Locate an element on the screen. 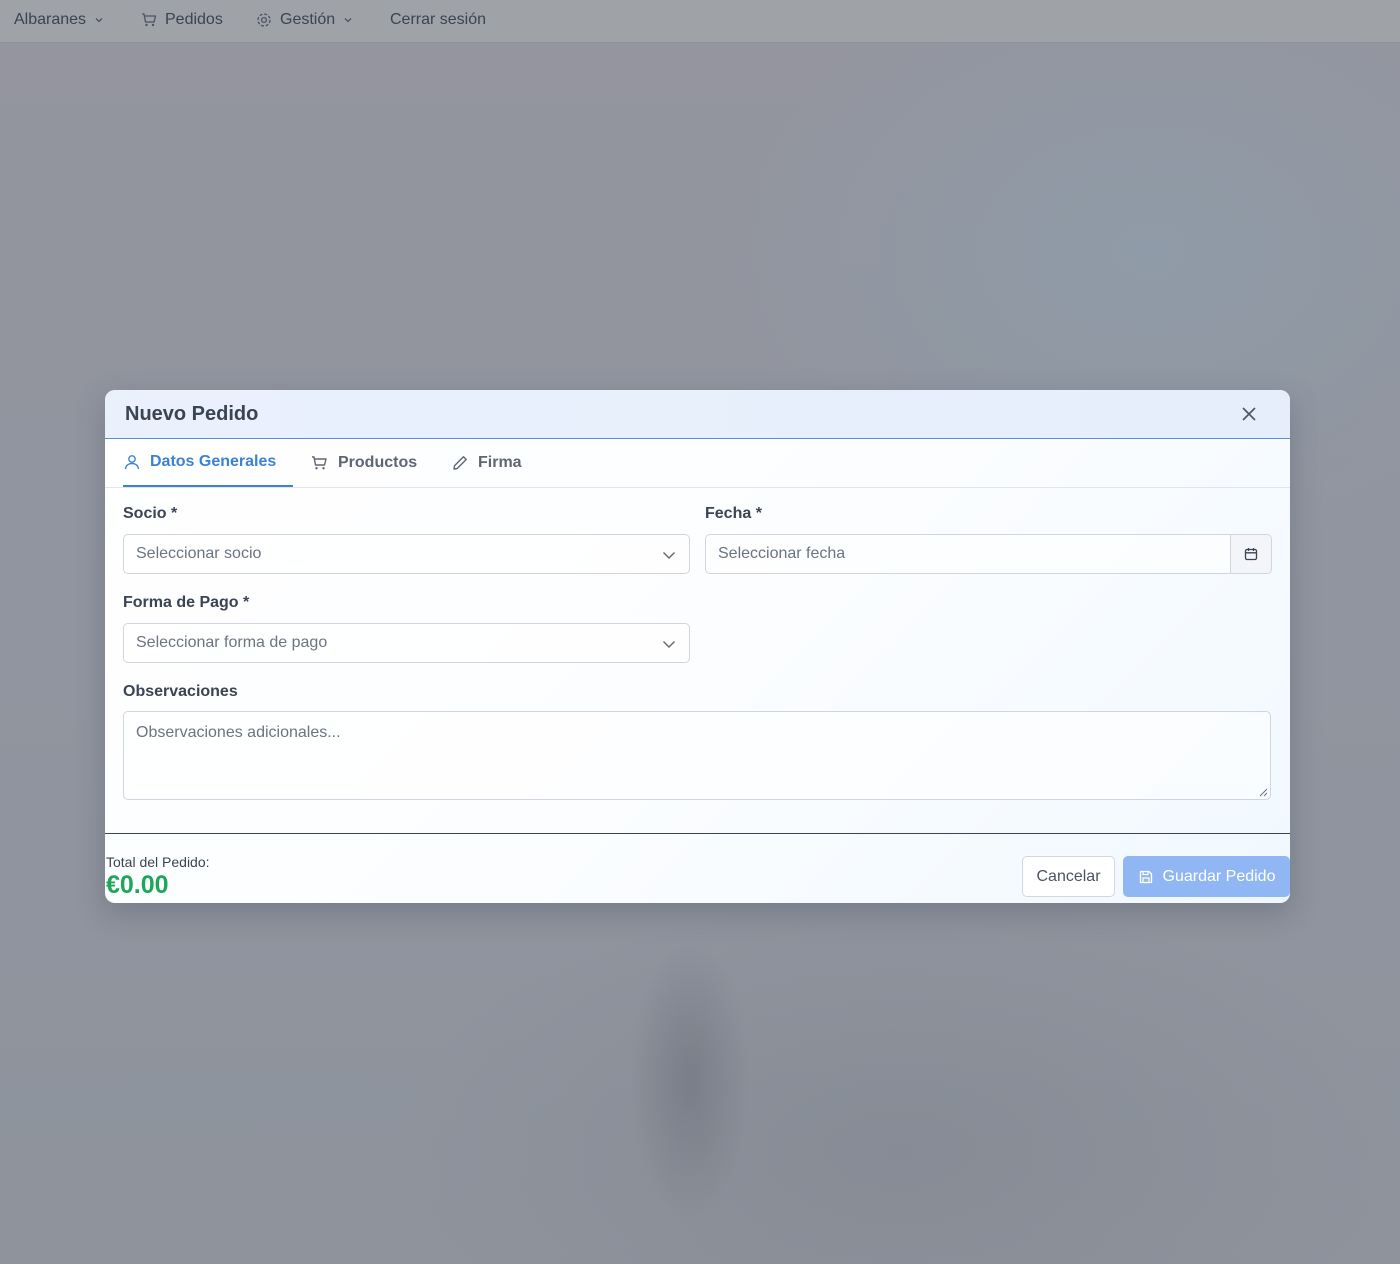 The height and width of the screenshot is (1264, 1400). user-icon is located at coordinates (132, 462).